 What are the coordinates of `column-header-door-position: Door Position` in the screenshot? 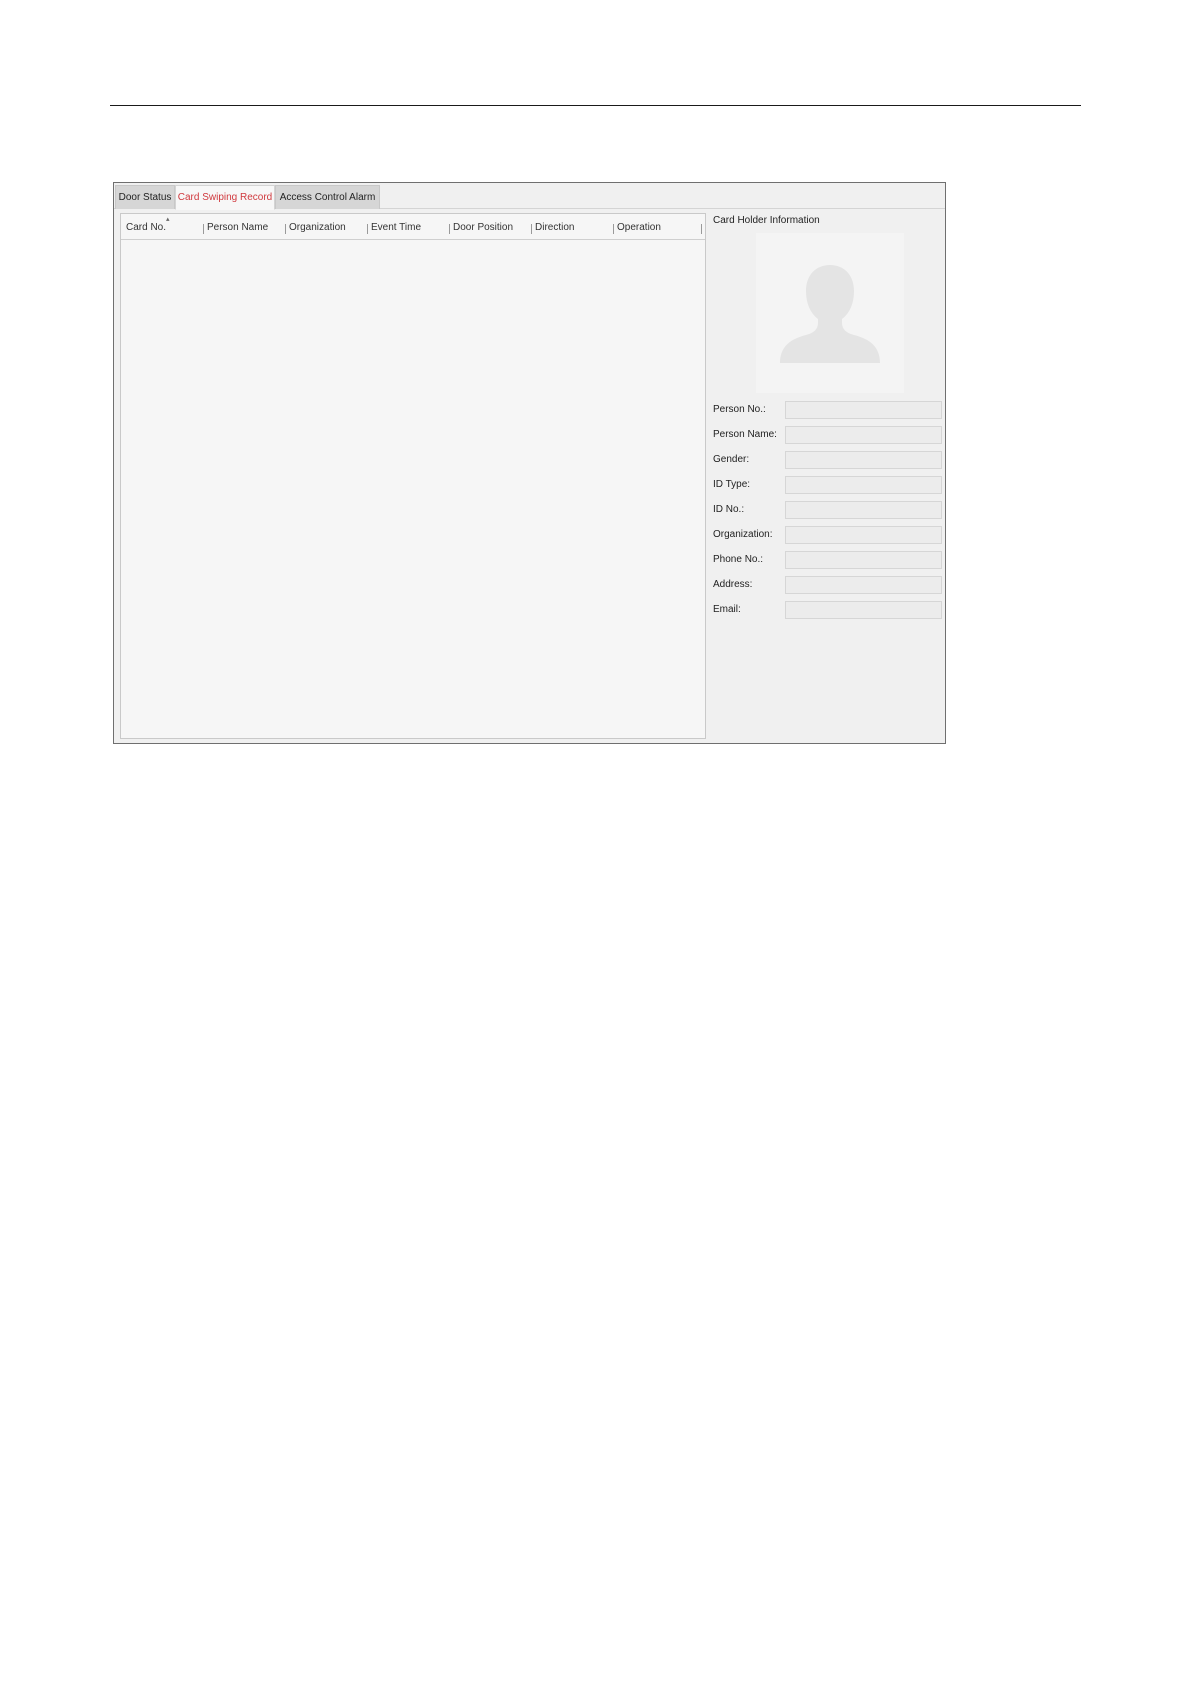 It's located at (483, 226).